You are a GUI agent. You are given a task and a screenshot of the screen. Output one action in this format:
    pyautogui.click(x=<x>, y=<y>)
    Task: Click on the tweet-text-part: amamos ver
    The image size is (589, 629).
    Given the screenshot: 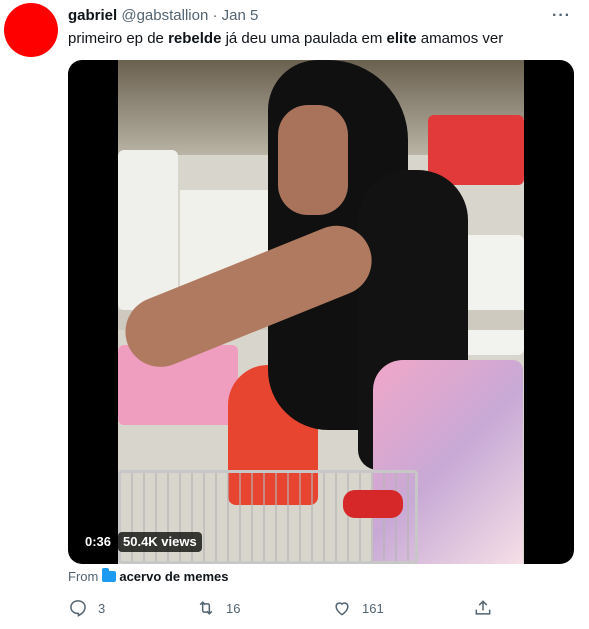 What is the action you would take?
    pyautogui.click(x=460, y=38)
    